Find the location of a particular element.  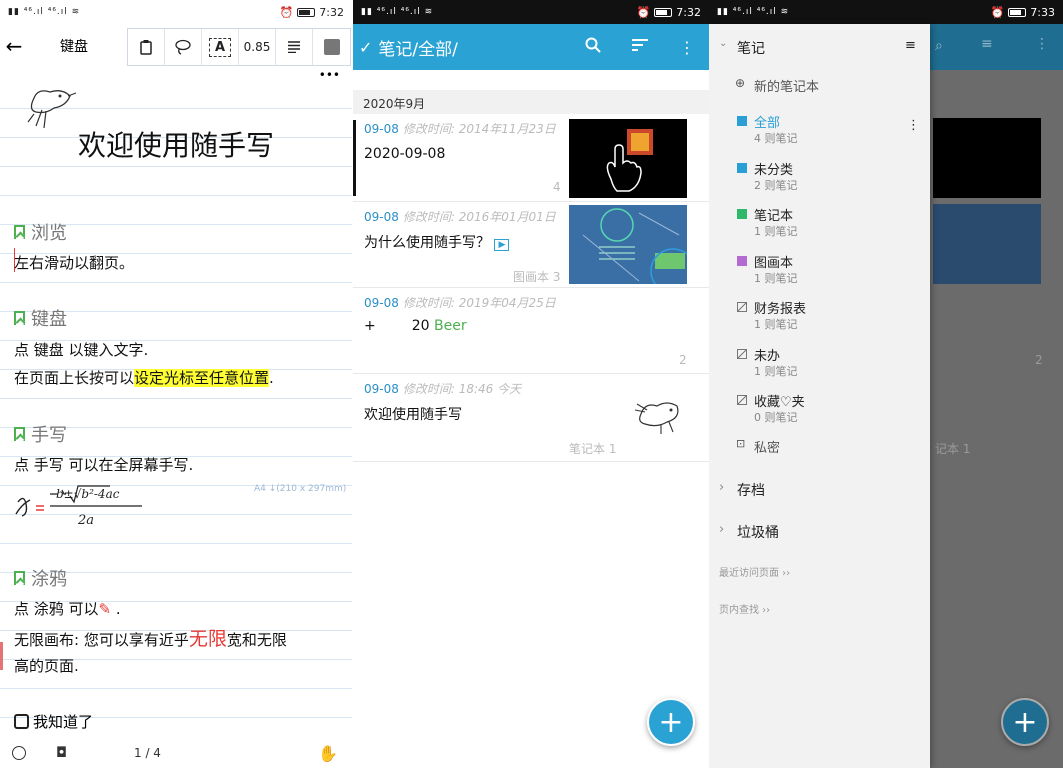

find-in-page-link: 页内查找 ›› is located at coordinates (824, 608).